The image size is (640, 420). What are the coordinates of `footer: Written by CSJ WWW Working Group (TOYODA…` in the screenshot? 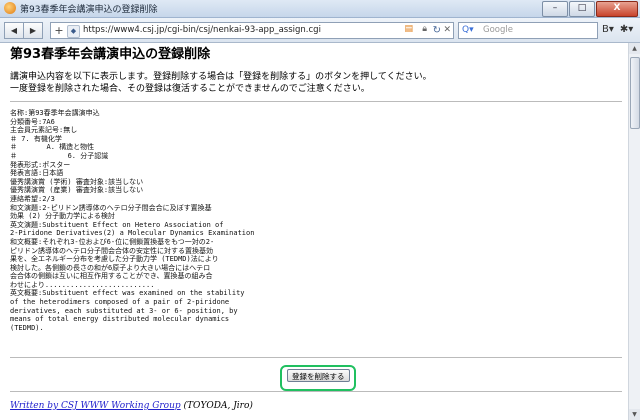 It's located at (131, 406).